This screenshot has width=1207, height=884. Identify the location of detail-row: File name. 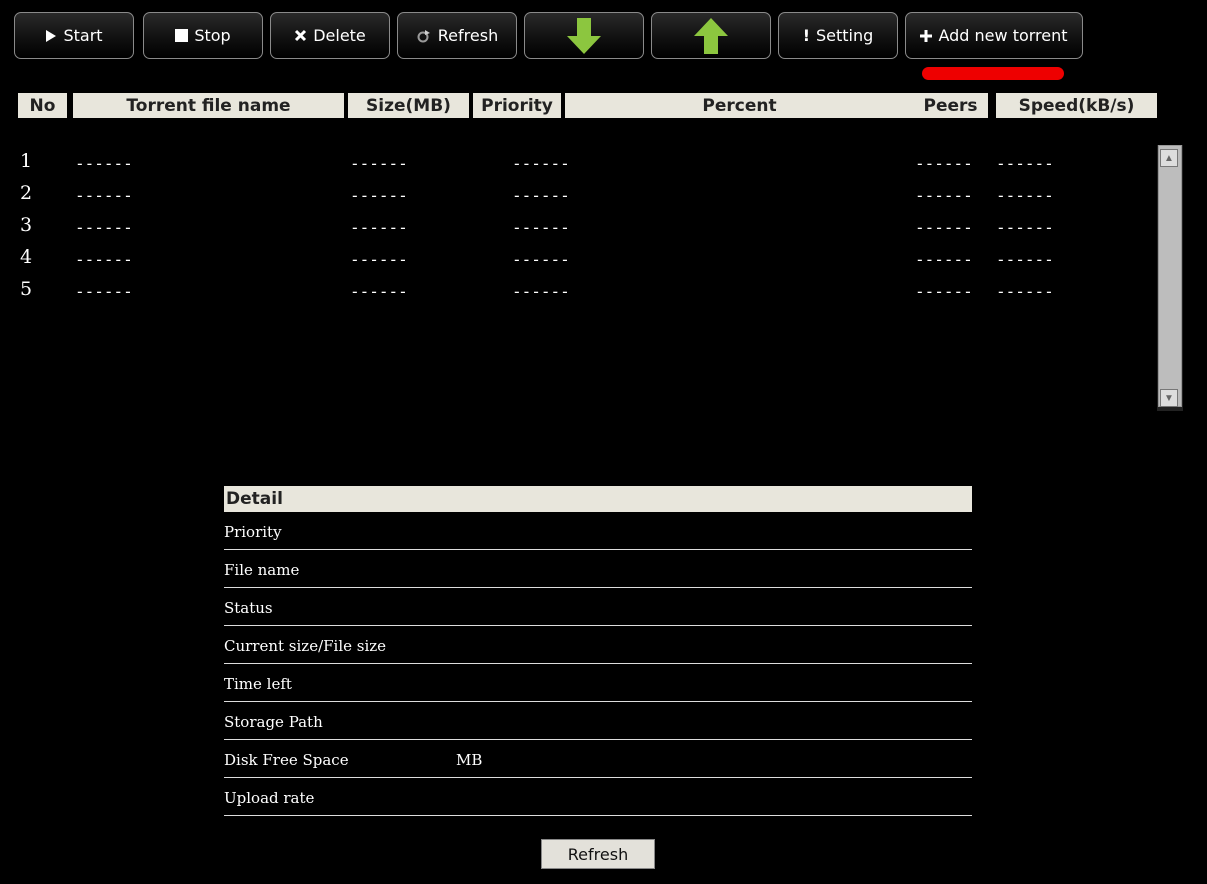
(598, 569).